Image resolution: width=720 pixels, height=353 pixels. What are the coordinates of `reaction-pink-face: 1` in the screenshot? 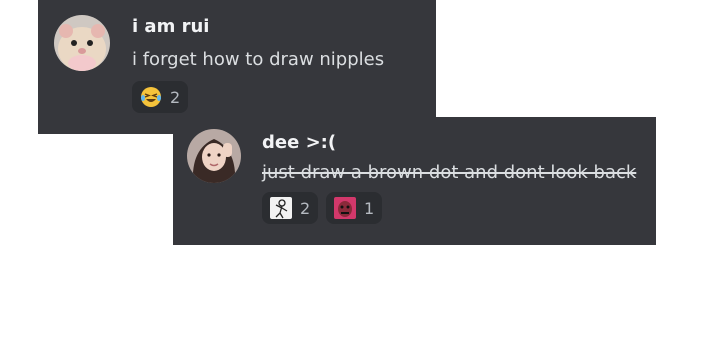 It's located at (354, 208).